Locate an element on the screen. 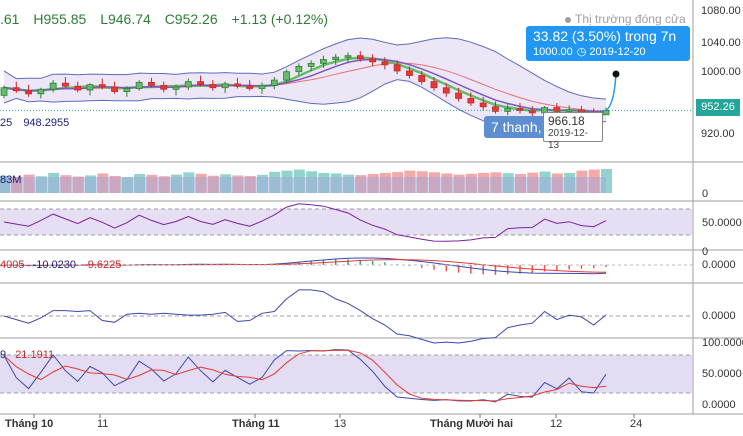  macd-axis-label: 0.0000 is located at coordinates (719, 265).